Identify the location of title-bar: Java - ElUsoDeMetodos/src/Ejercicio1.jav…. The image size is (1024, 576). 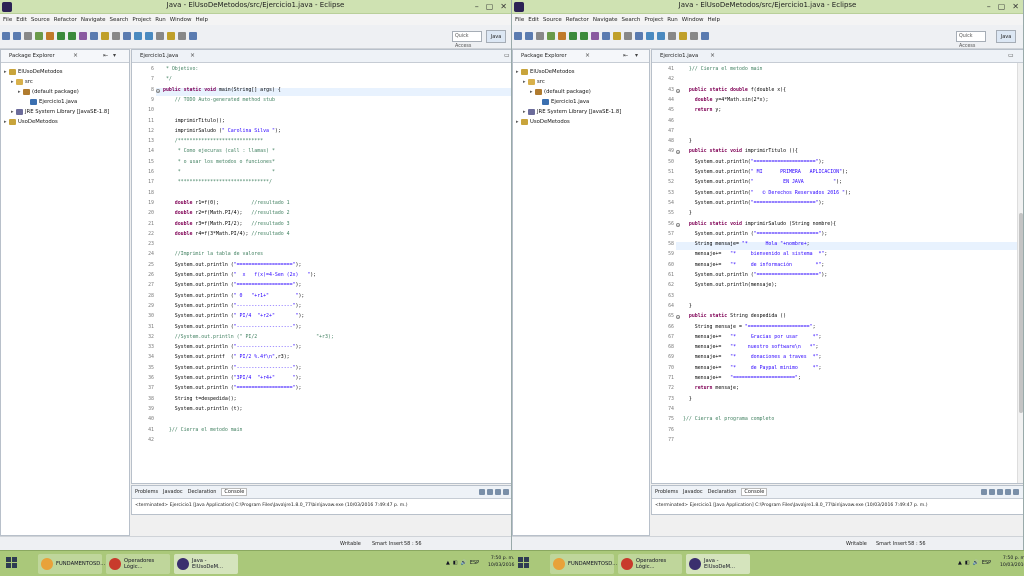
(767, 7).